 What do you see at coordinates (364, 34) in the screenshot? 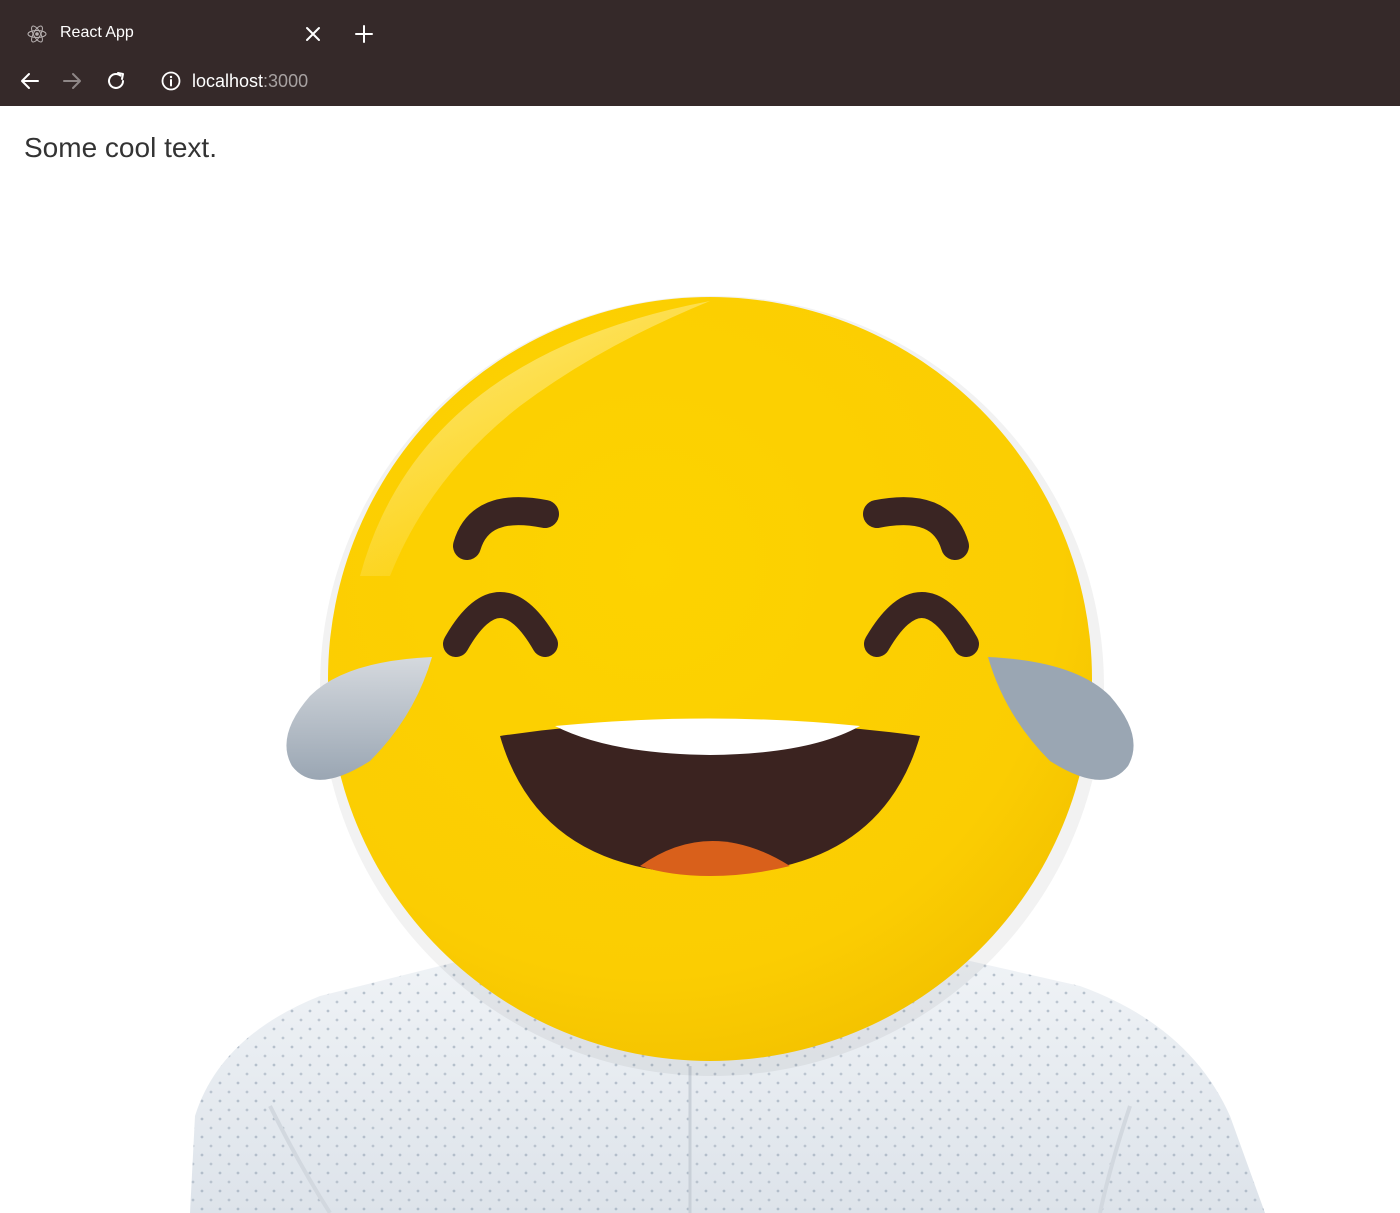
I see `plus-icon` at bounding box center [364, 34].